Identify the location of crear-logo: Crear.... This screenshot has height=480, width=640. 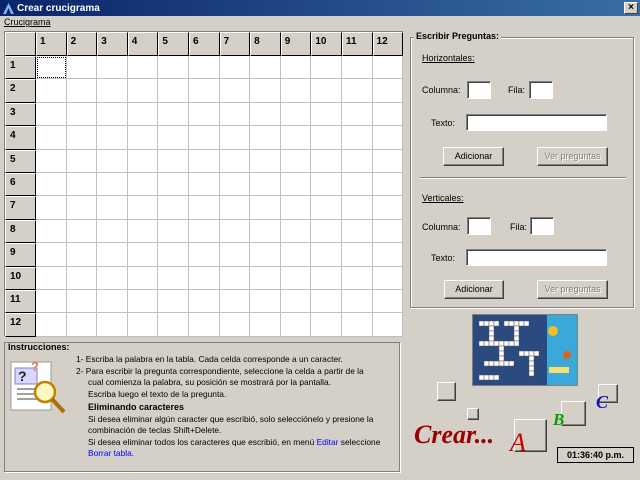
(454, 435).